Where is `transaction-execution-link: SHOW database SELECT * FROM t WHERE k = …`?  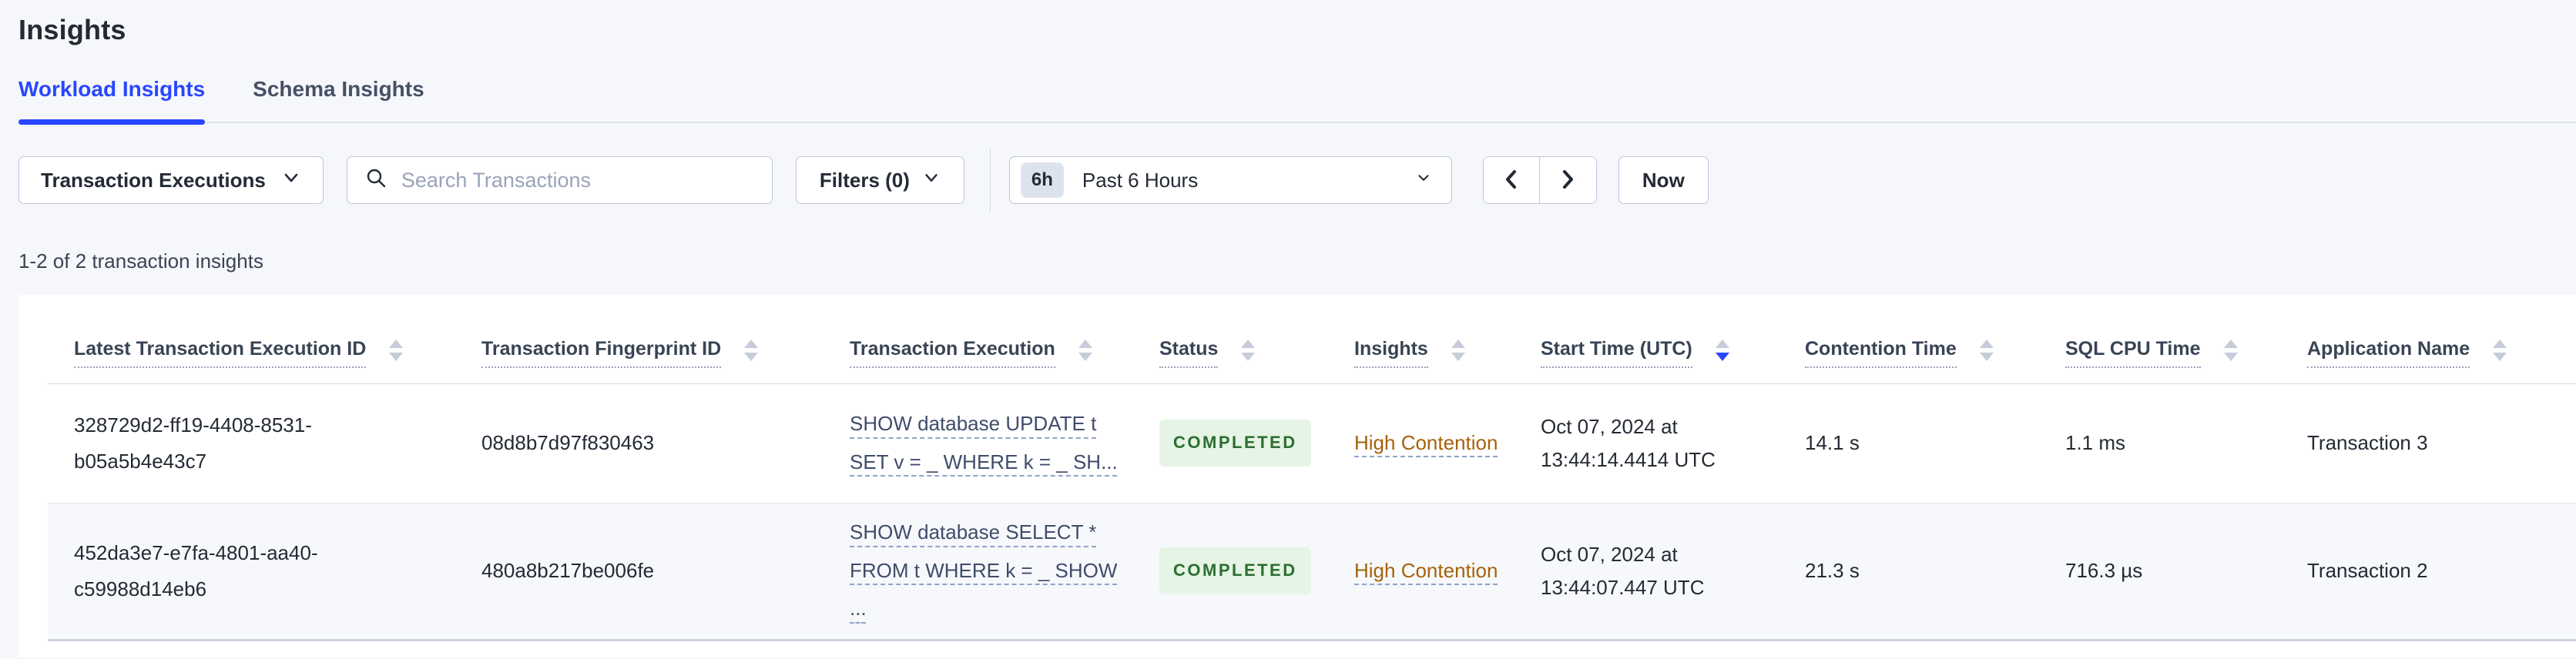 transaction-execution-link: SHOW database SELECT * FROM t WHERE k = … is located at coordinates (983, 570).